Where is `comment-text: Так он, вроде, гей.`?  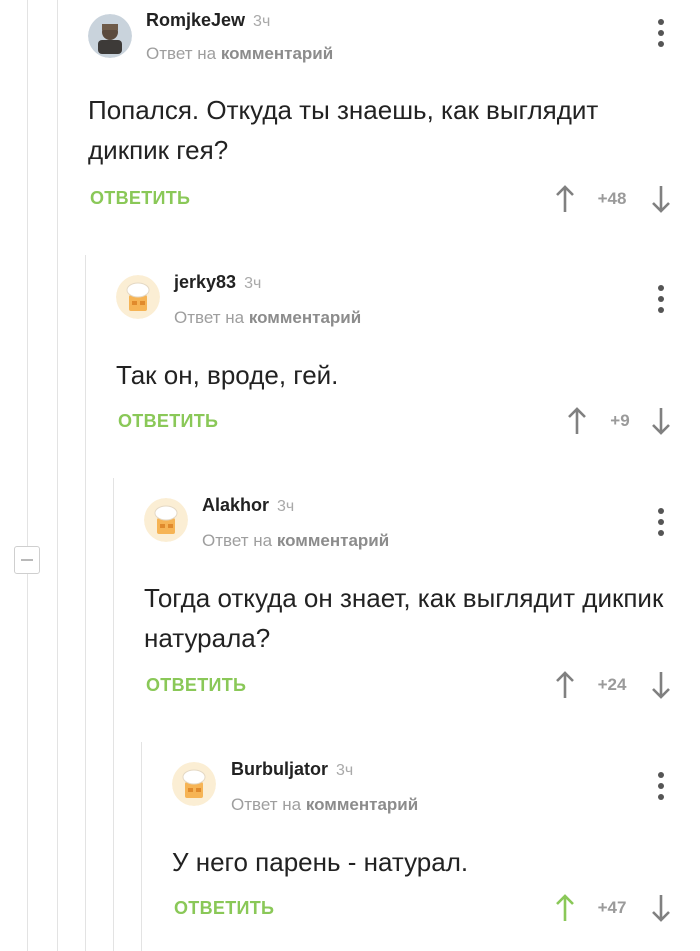
comment-text: Так он, вроде, гей. is located at coordinates (227, 375).